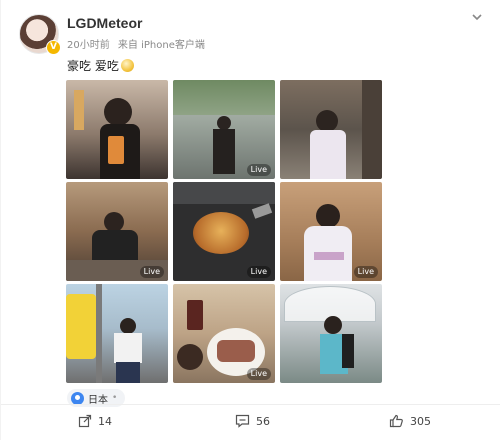 This screenshot has width=500, height=440. I want to click on post-time: 20小时前, so click(88, 45).